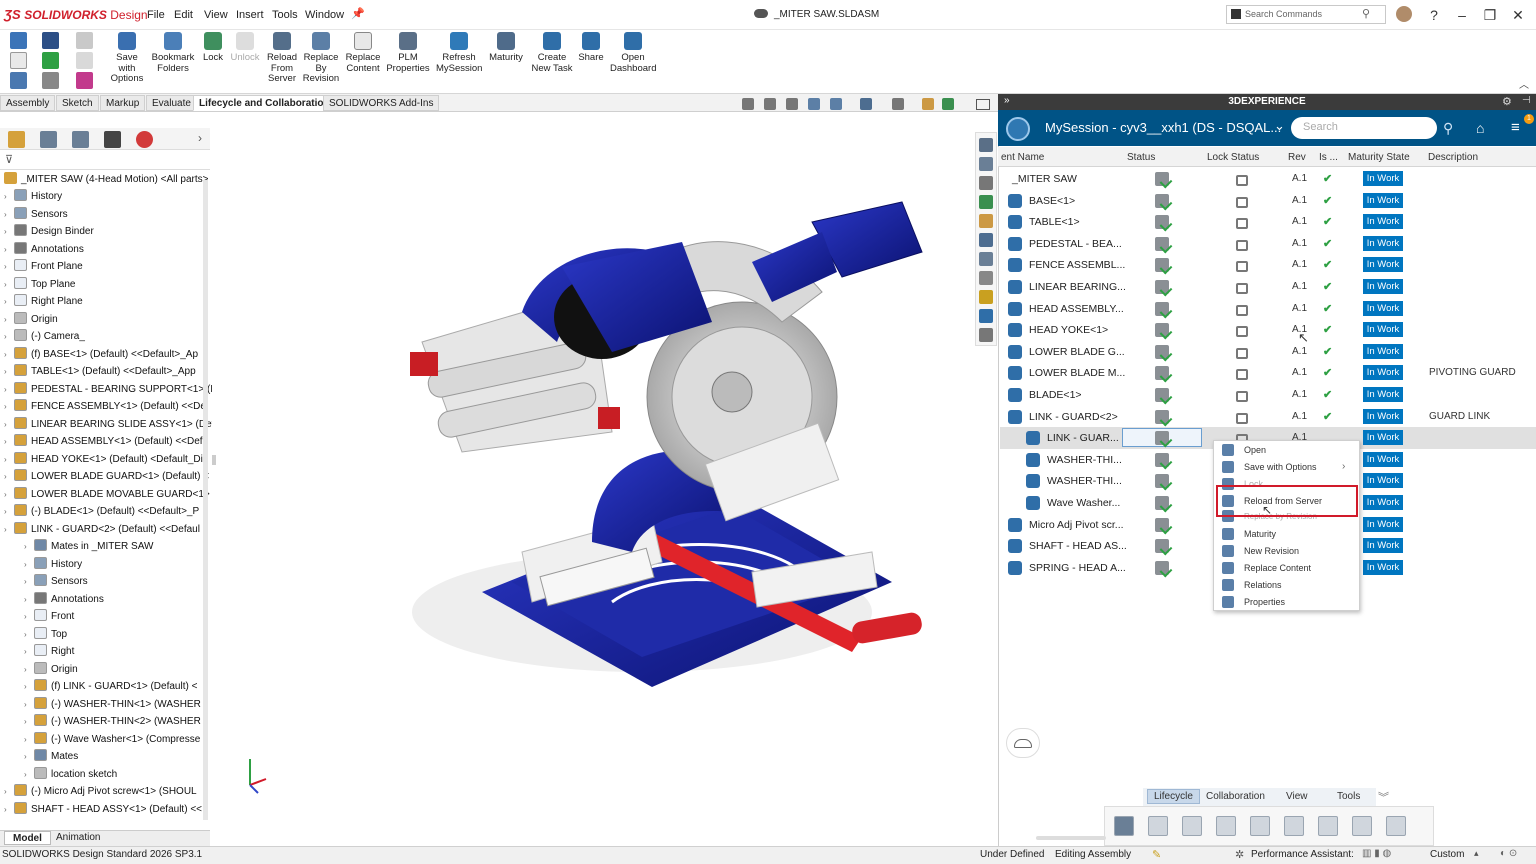 The height and width of the screenshot is (864, 1536). I want to click on assistant-bubble, so click(1023, 743).